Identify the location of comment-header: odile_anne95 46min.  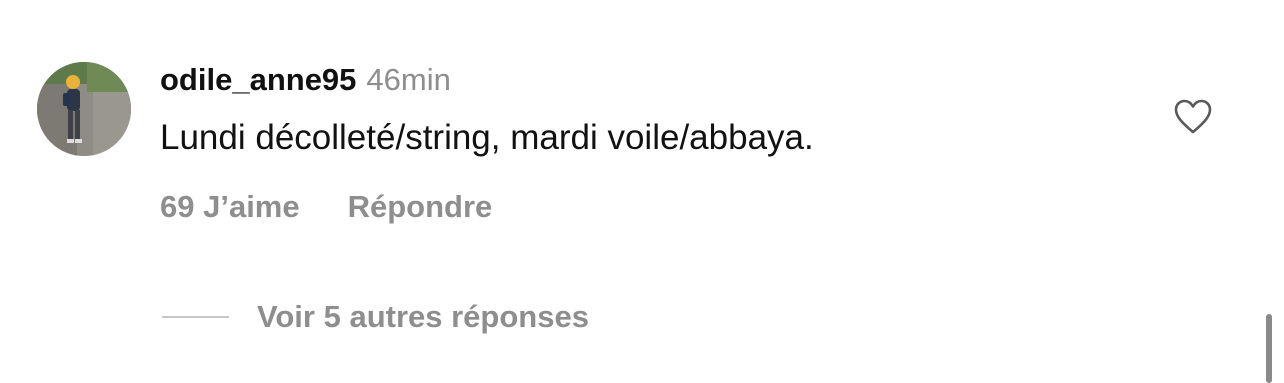
(305, 80).